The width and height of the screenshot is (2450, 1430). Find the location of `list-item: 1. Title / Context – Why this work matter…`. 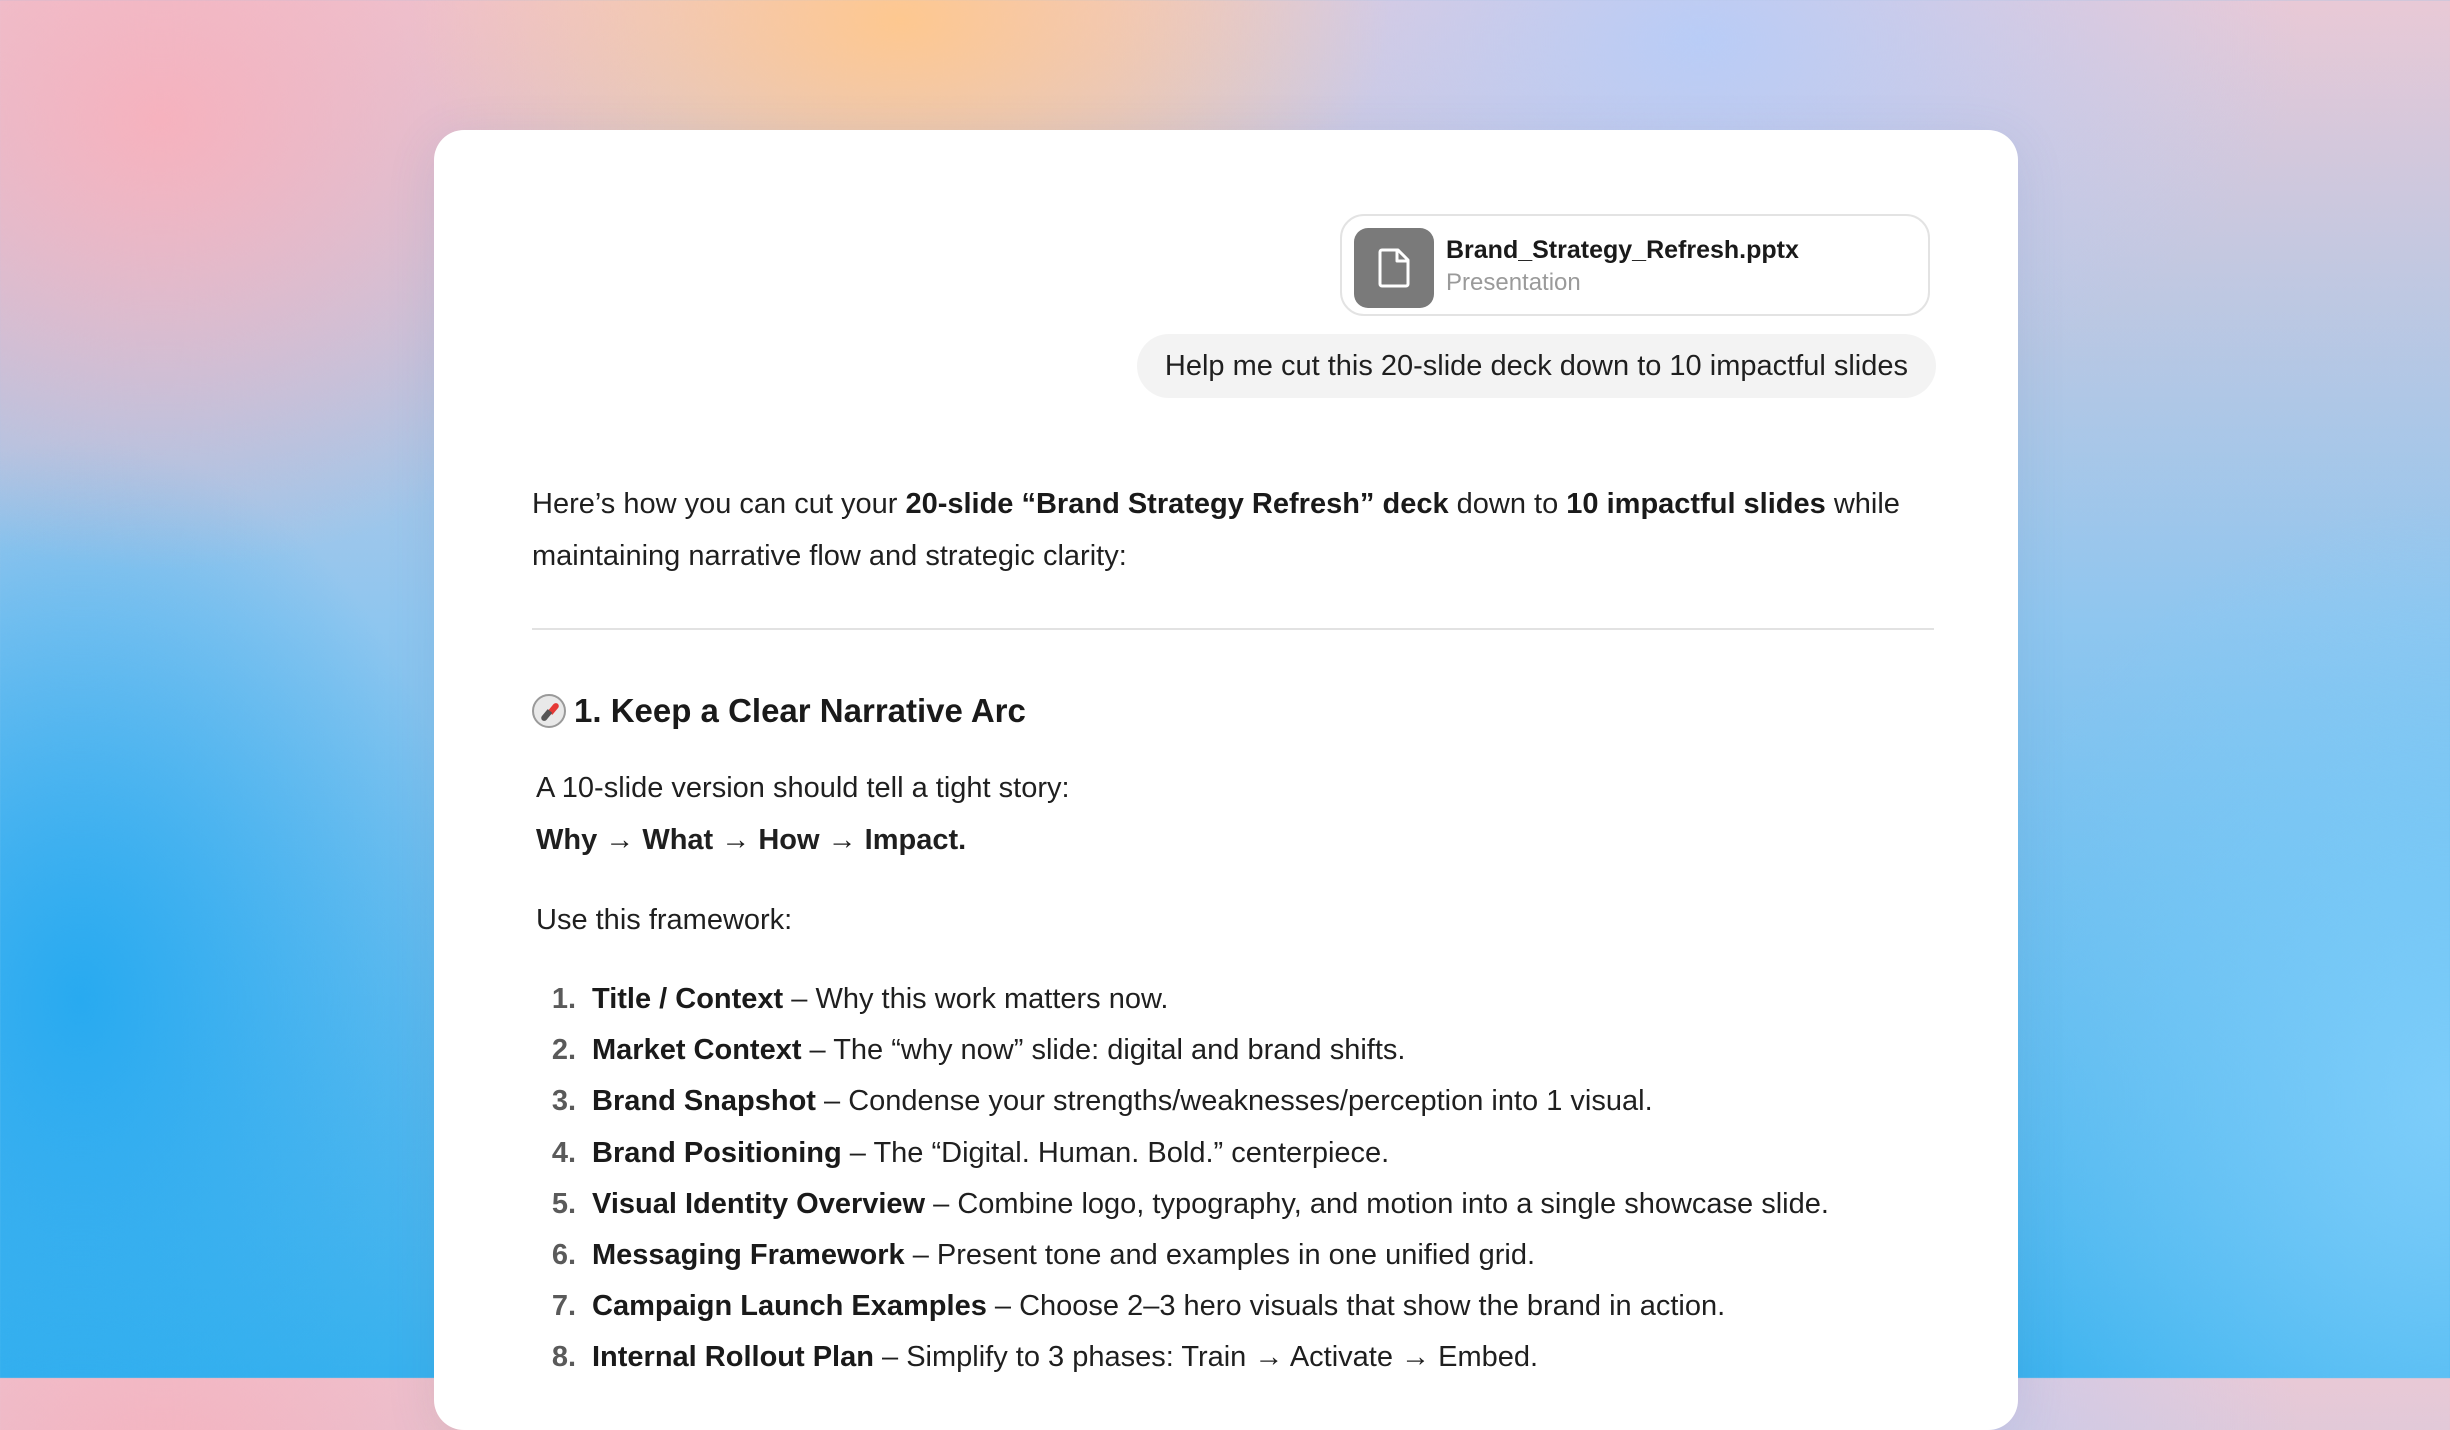

list-item: 1. Title / Context – Why this work matter… is located at coordinates (860, 999).